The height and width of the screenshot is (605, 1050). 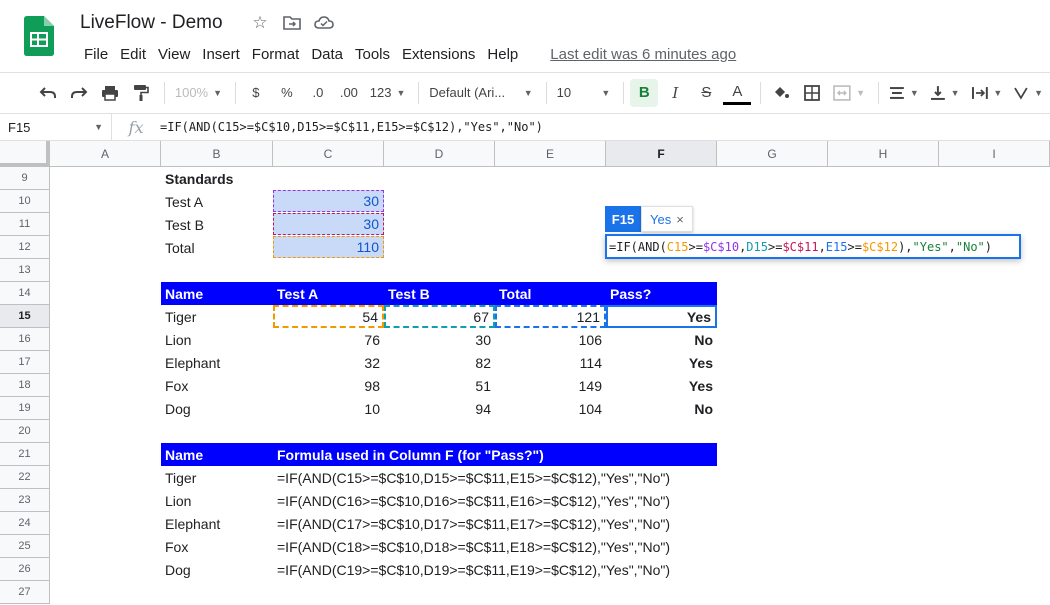 I want to click on text-rotation-icon: ▼, so click(x=1028, y=93).